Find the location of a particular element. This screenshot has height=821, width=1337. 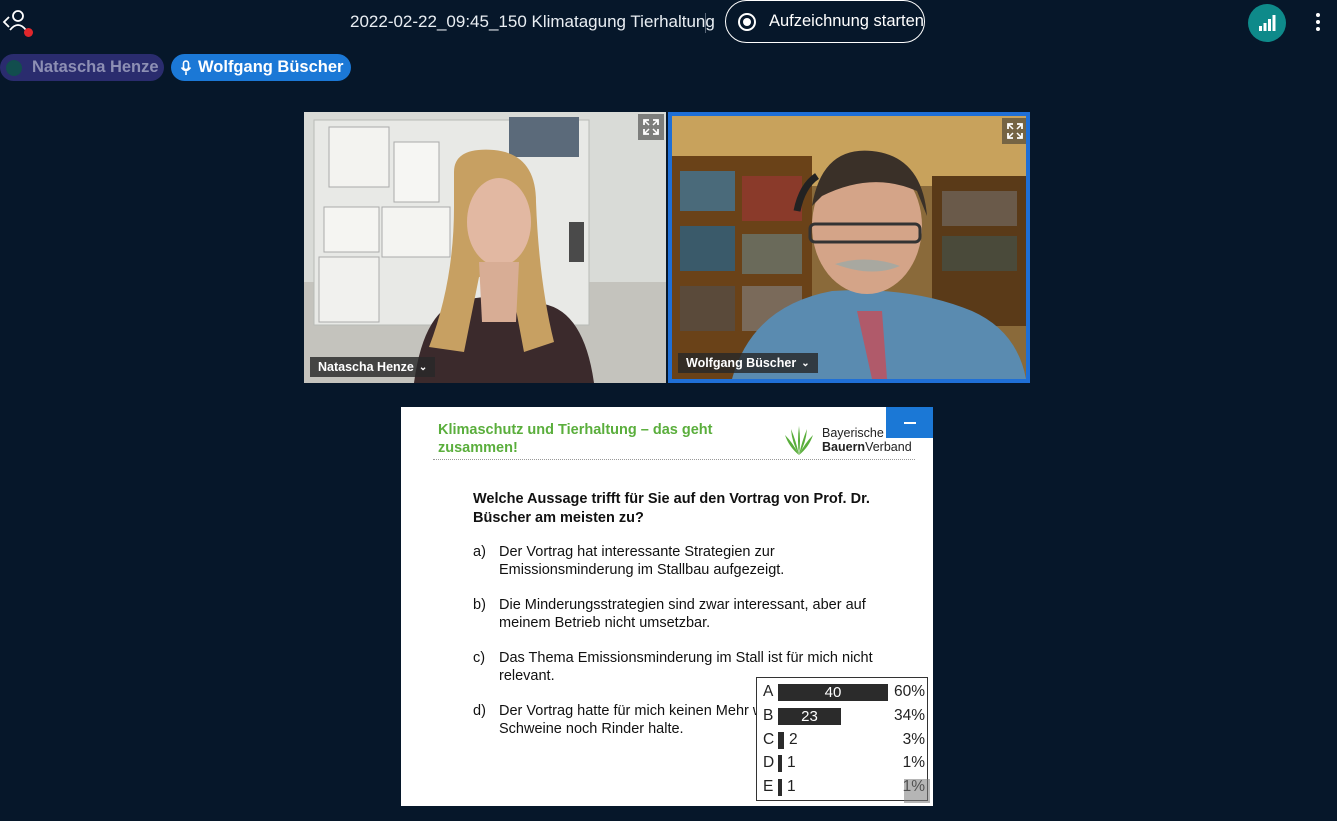

poll-count: 40 is located at coordinates (833, 692).